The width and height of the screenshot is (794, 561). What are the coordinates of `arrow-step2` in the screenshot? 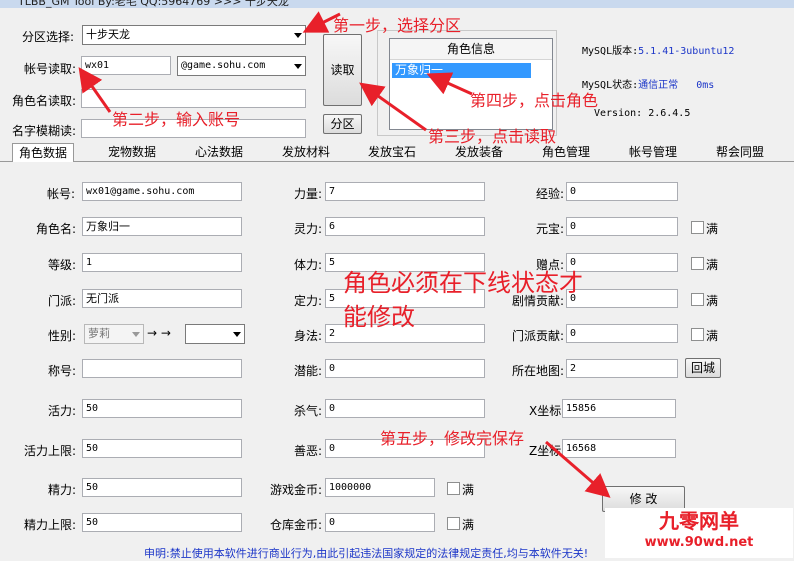 It's located at (95, 90).